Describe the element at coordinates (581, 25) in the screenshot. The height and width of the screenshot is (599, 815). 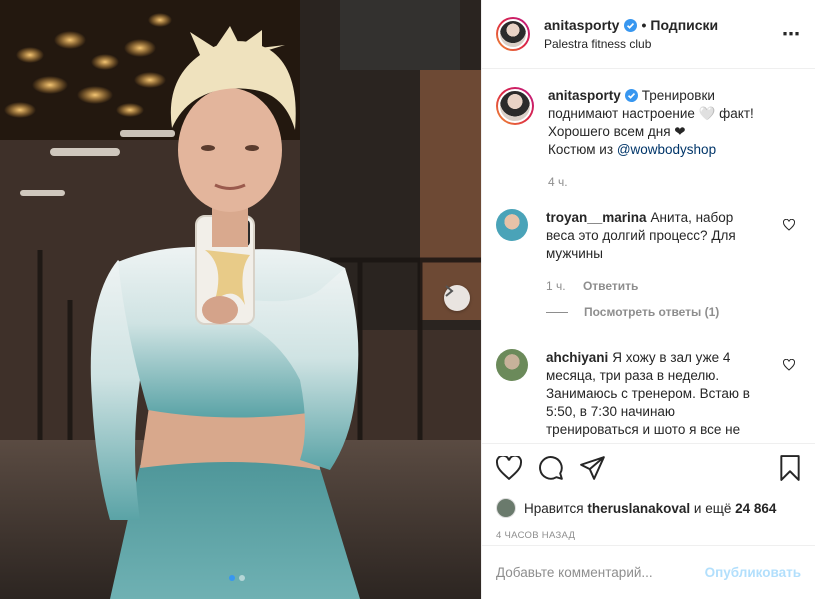
I see `author-username: anitasporty` at that location.